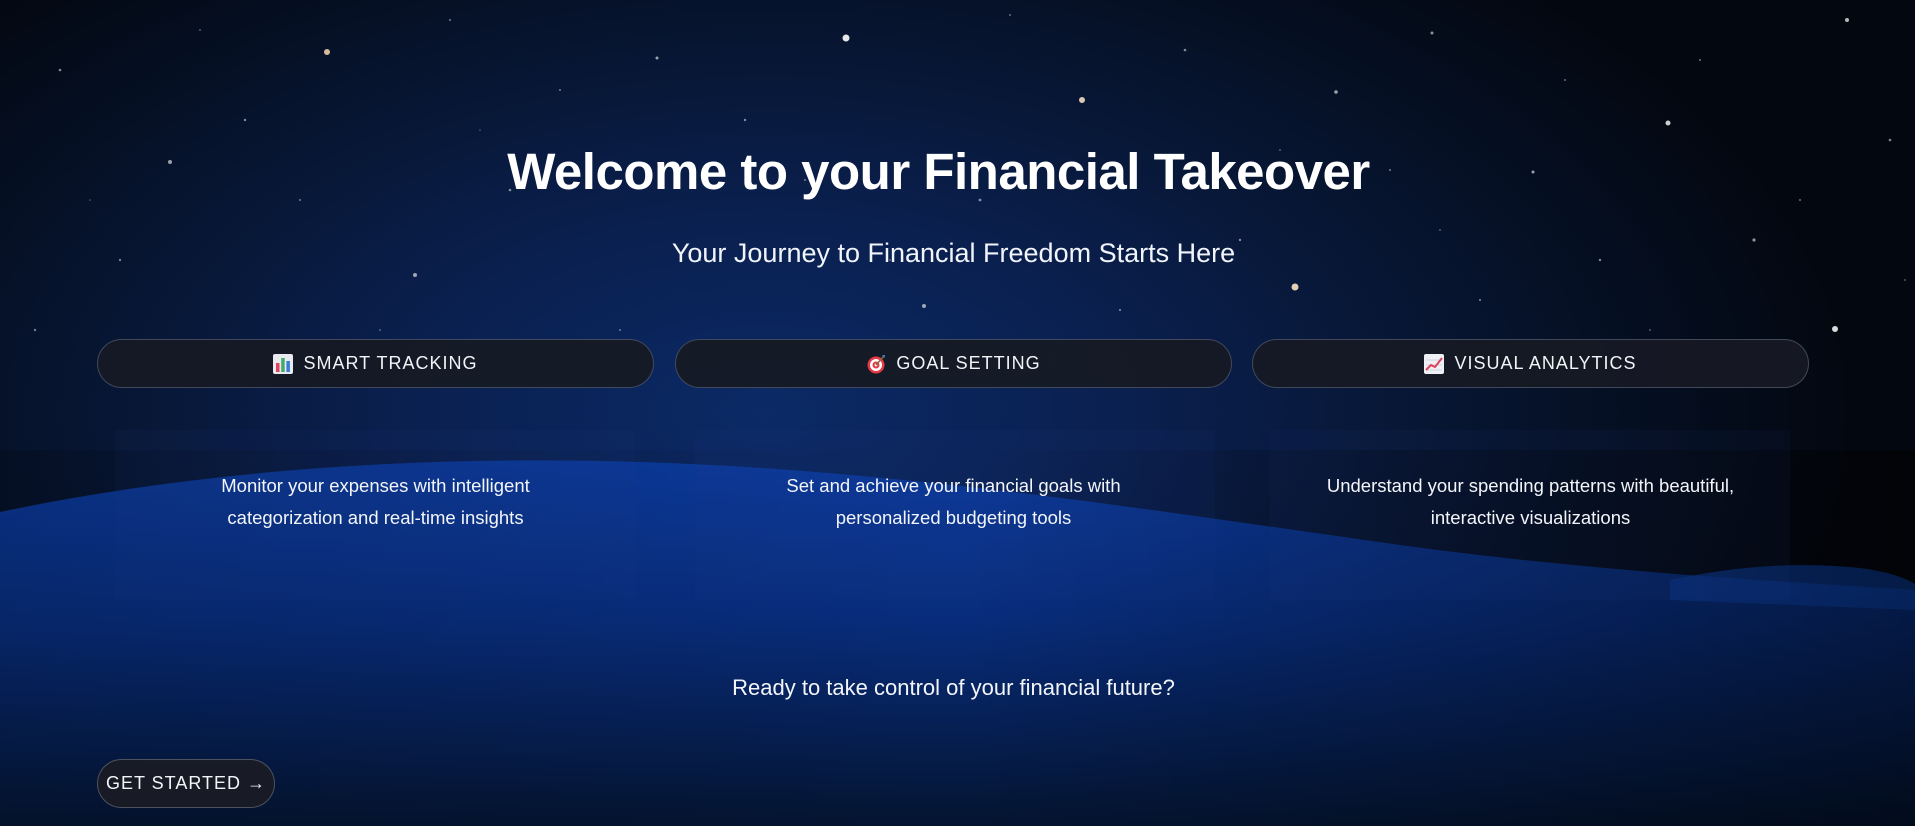 This screenshot has height=826, width=1915. What do you see at coordinates (938, 171) in the screenshot?
I see `page-title: Welcome to your Financial Takeover` at bounding box center [938, 171].